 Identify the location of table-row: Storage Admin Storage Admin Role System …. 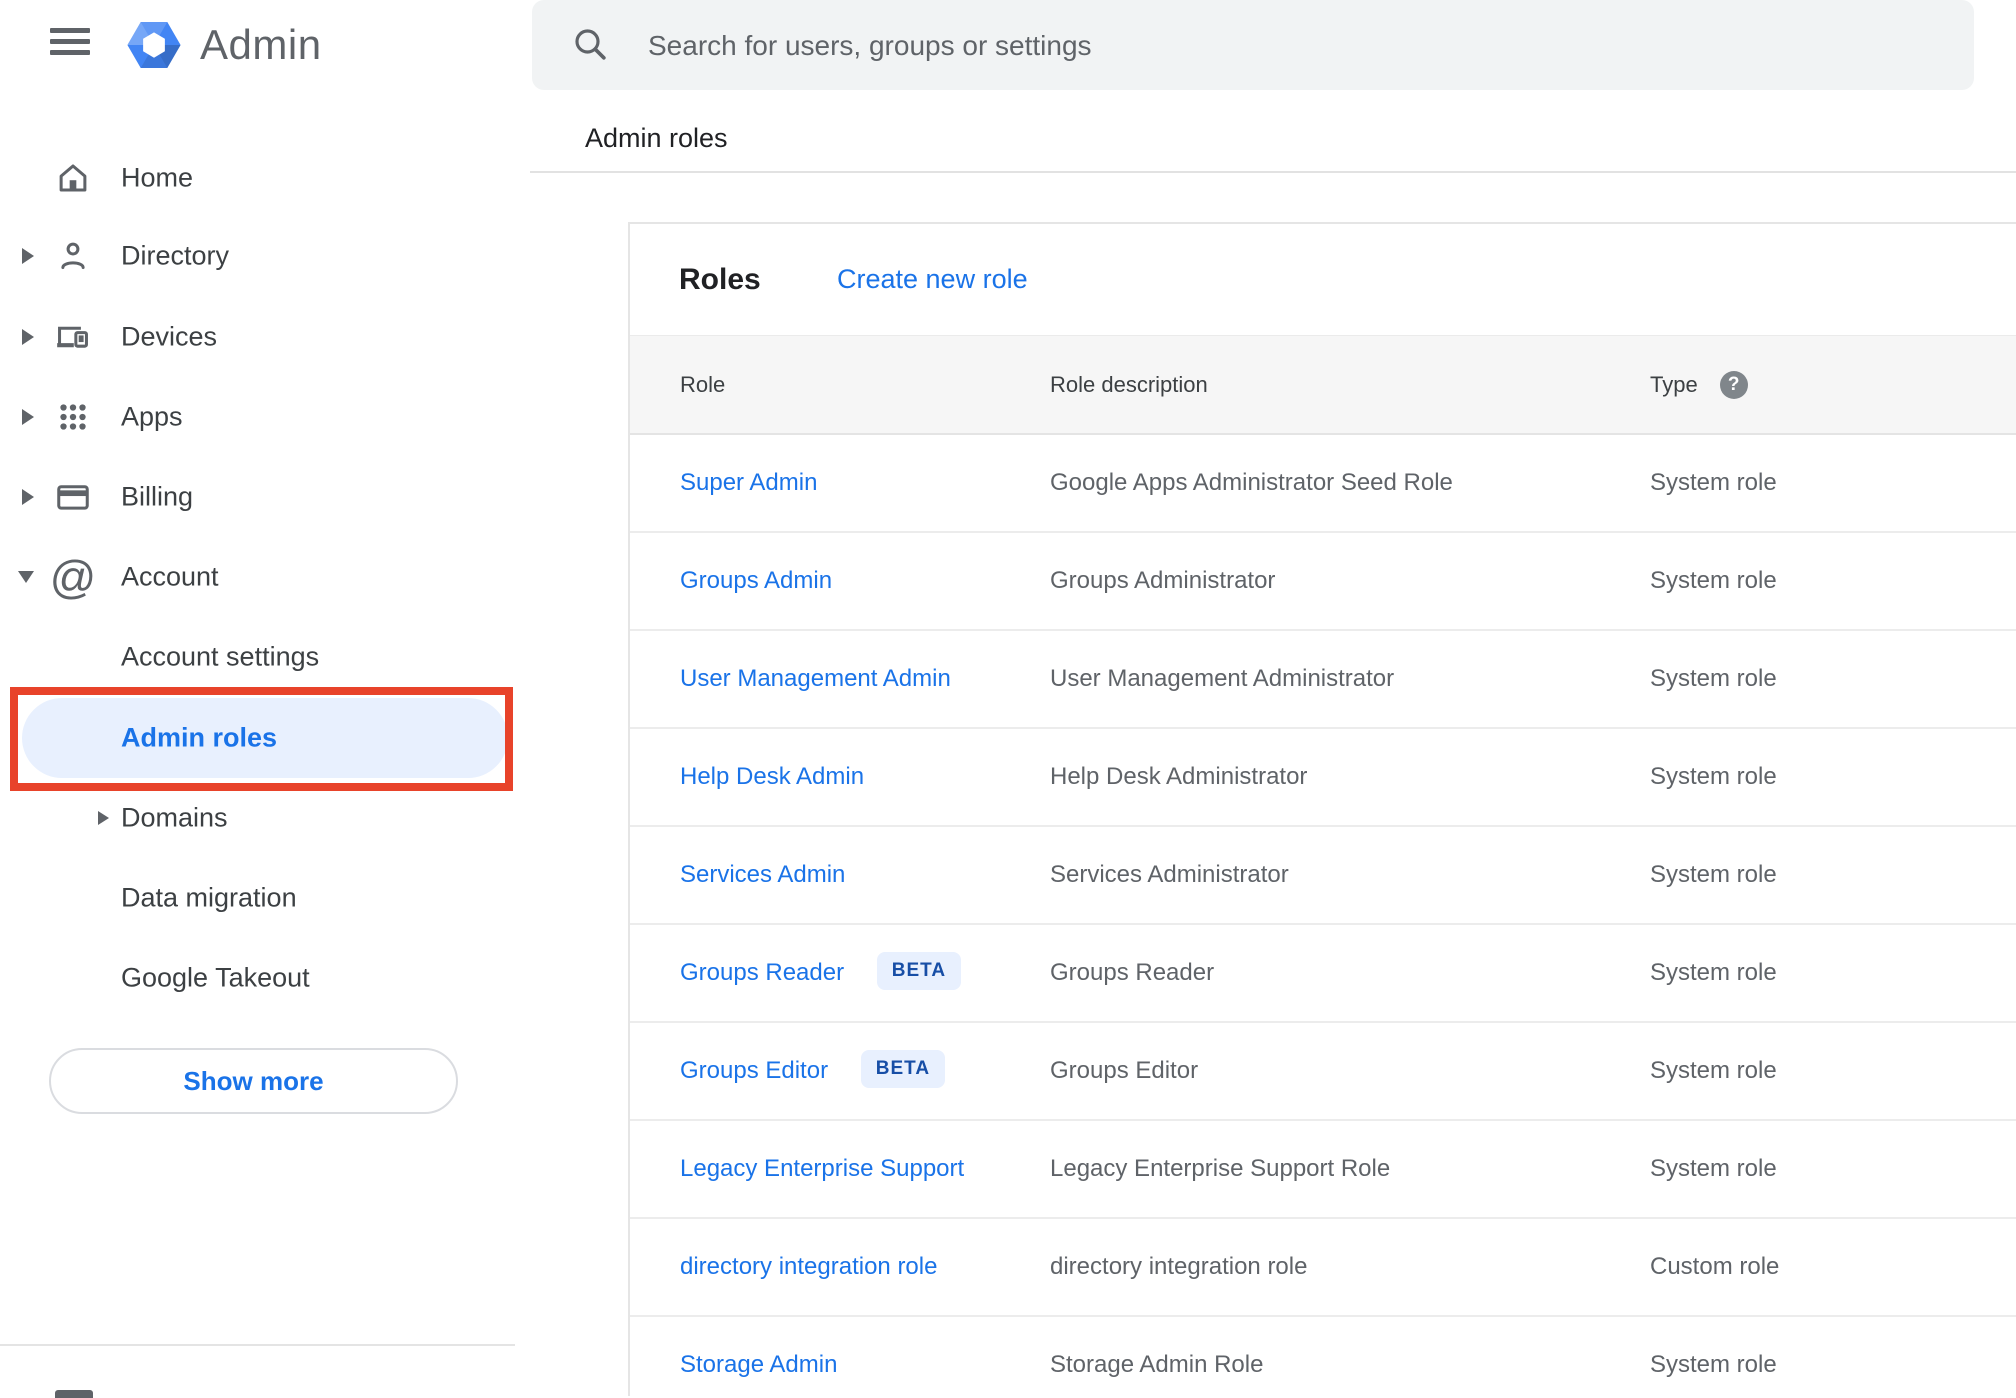
(1323, 1356).